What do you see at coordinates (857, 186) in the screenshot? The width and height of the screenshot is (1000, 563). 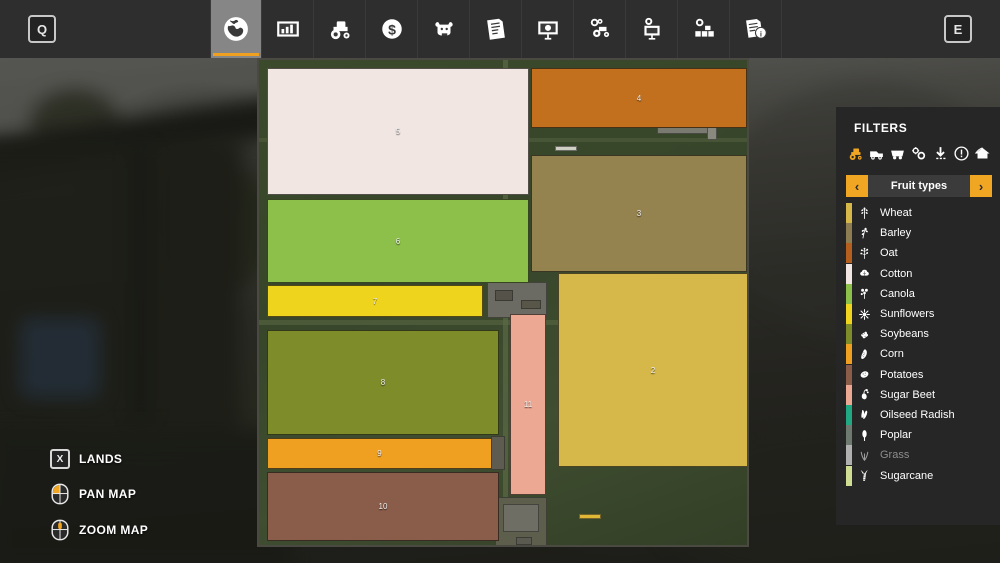 I see `filter-prev-button: ‹` at bounding box center [857, 186].